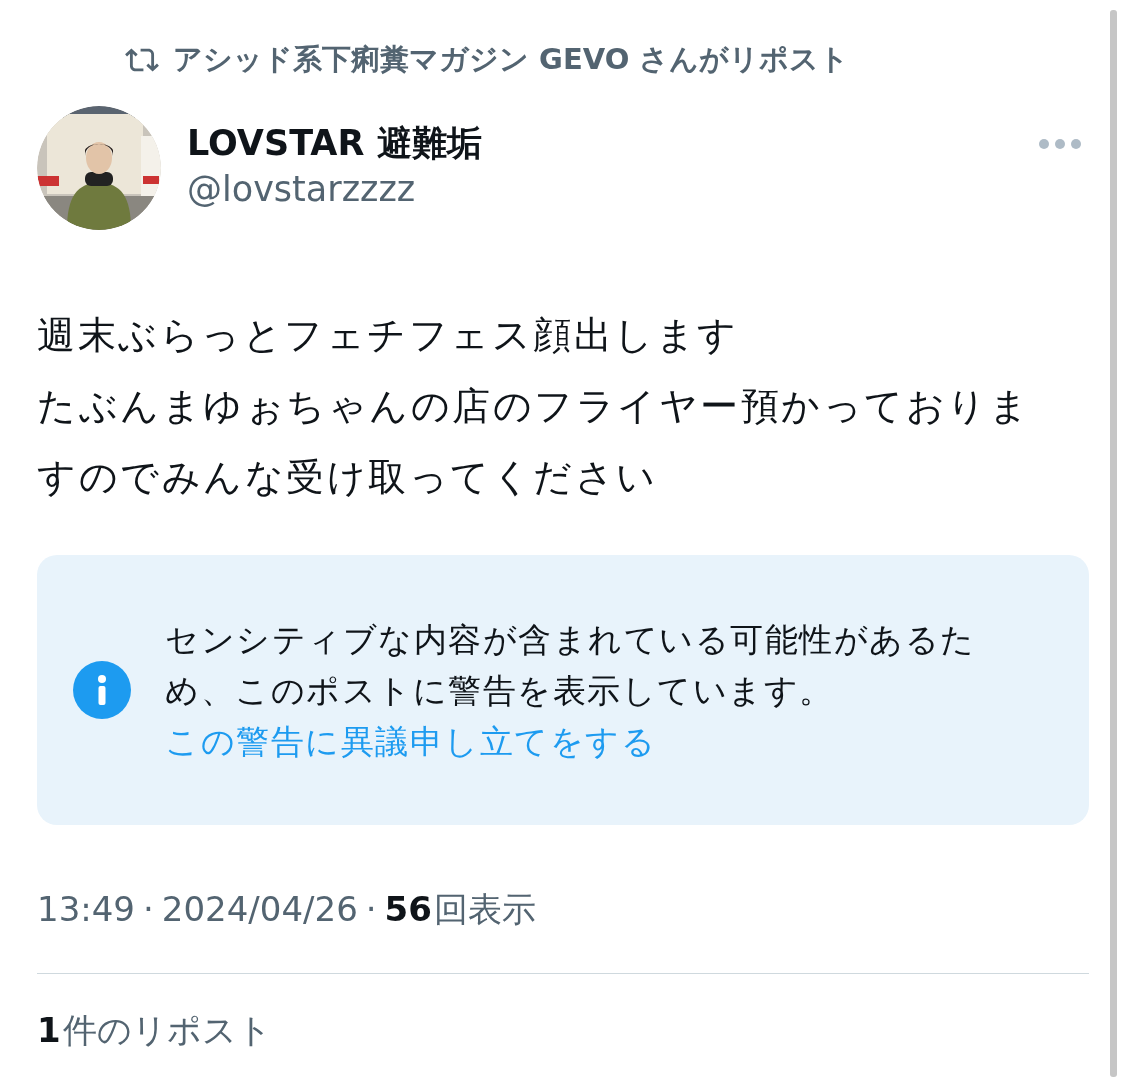 This screenshot has width=1125, height=1077. What do you see at coordinates (388, 335) in the screenshot?
I see `post-text: 週末ぶらっとフェチフェス顔出します` at bounding box center [388, 335].